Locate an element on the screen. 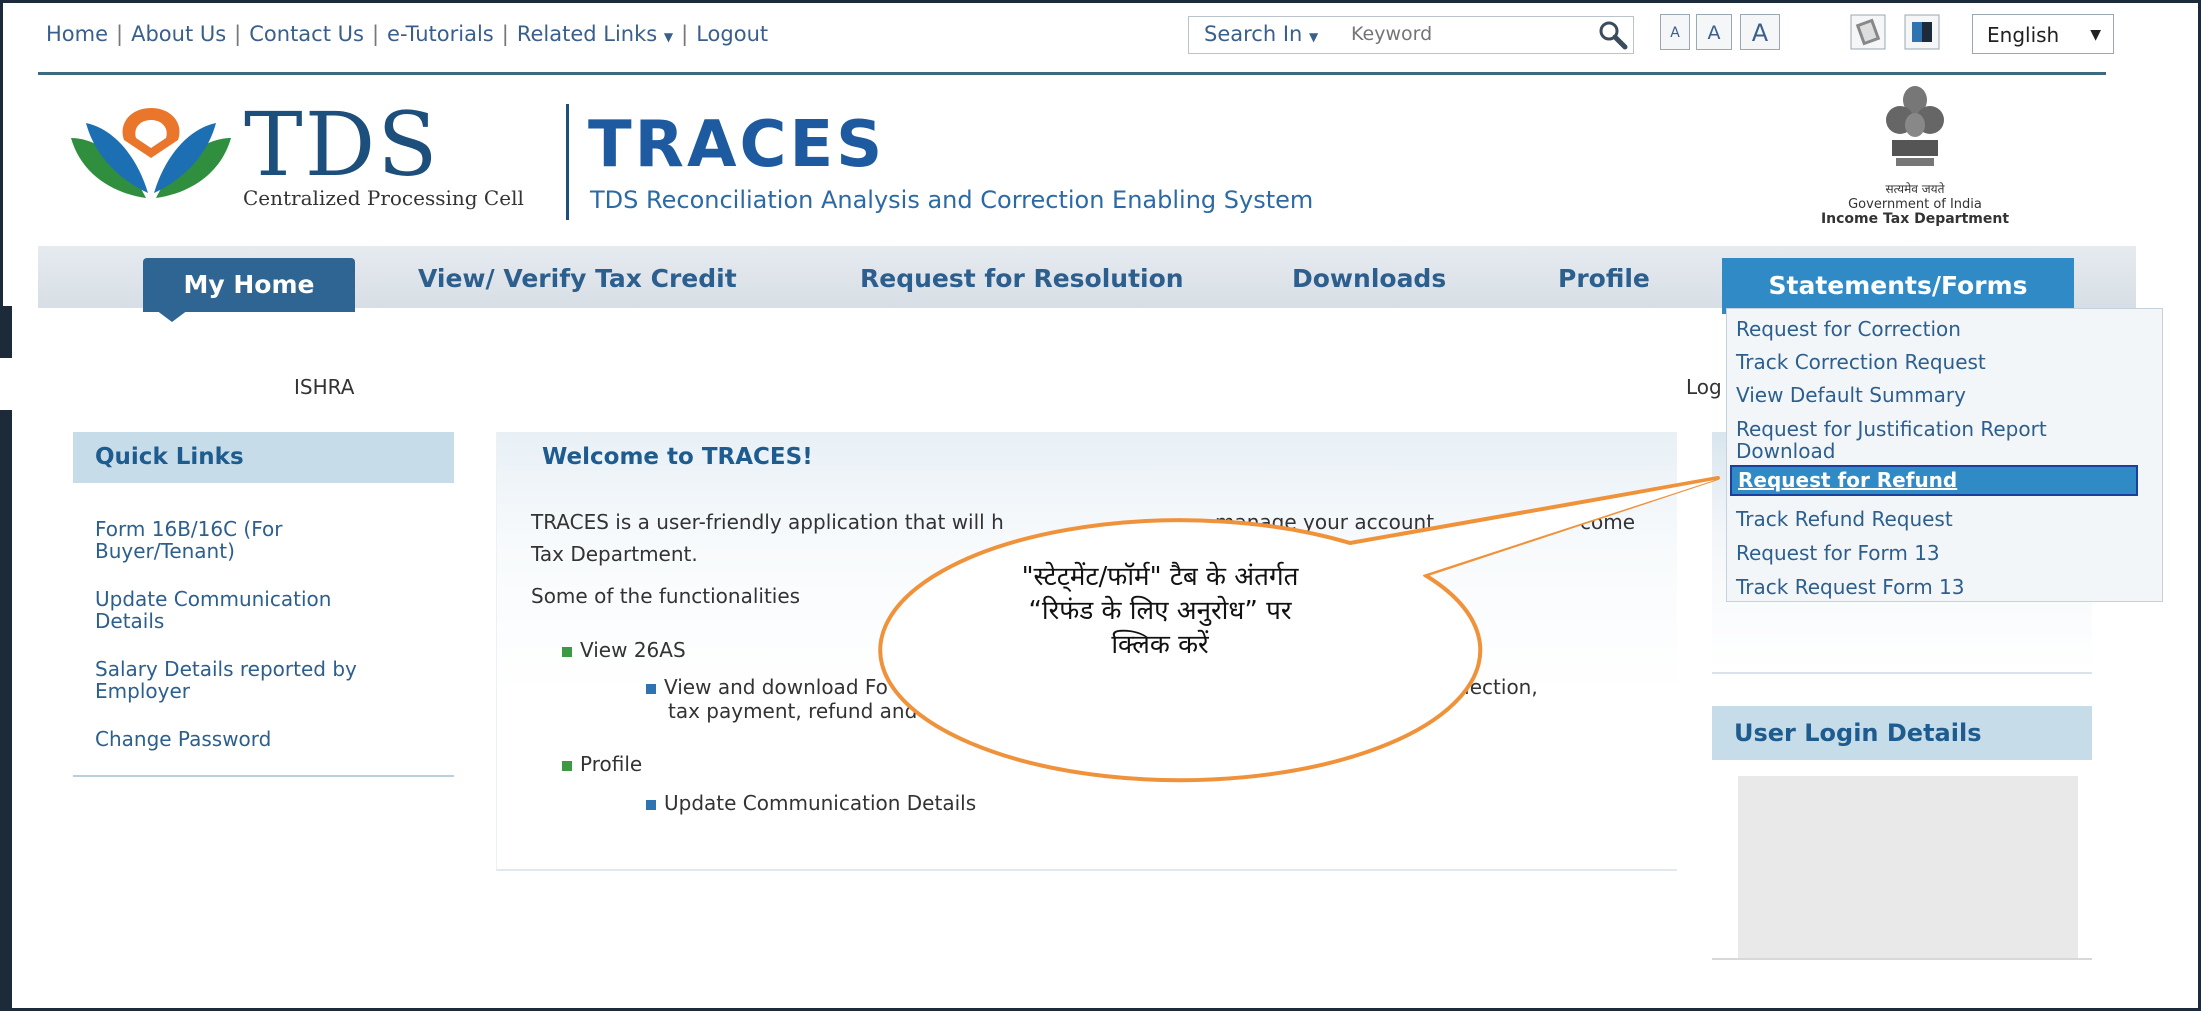  list-item-profile: Profile is located at coordinates (602, 764).